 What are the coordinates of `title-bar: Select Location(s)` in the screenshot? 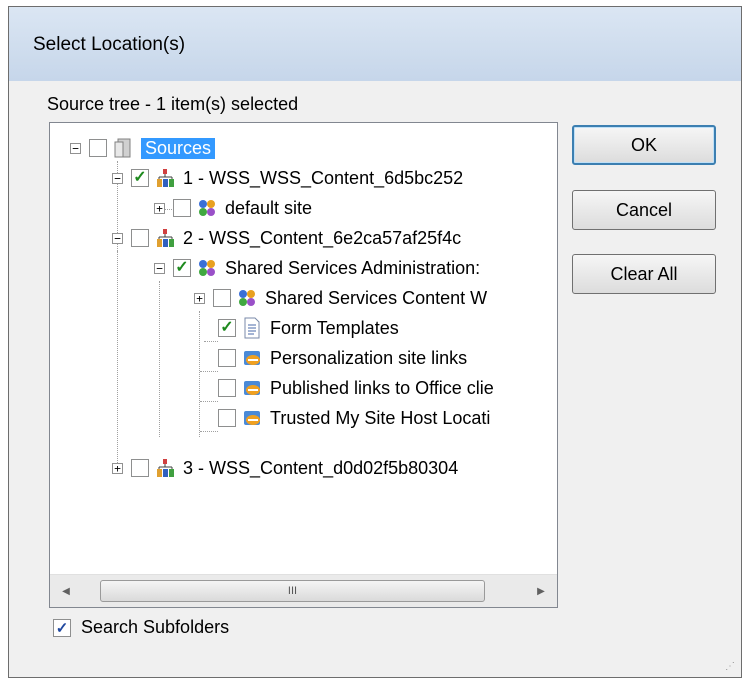 It's located at (375, 44).